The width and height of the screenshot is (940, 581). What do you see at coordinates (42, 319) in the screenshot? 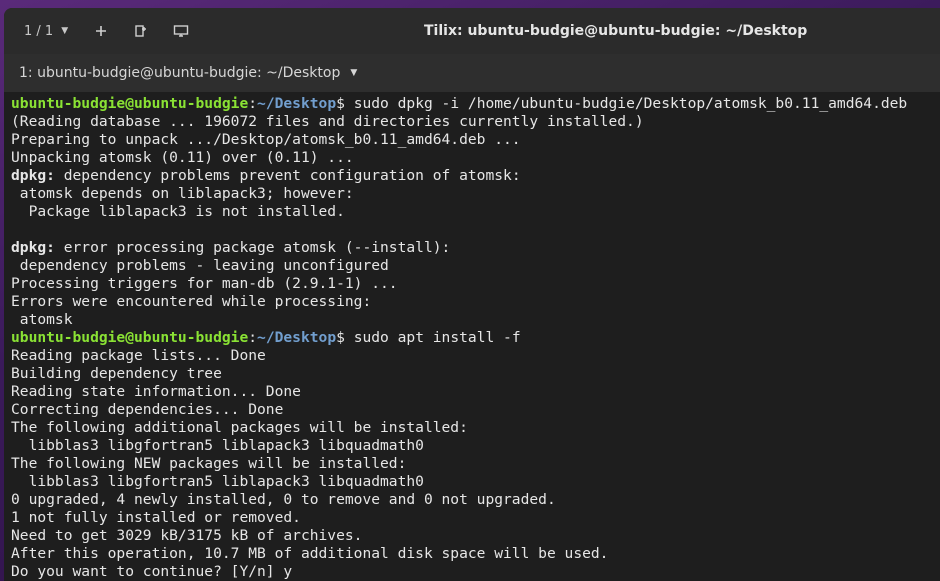
I see `output-line: atomsk` at bounding box center [42, 319].